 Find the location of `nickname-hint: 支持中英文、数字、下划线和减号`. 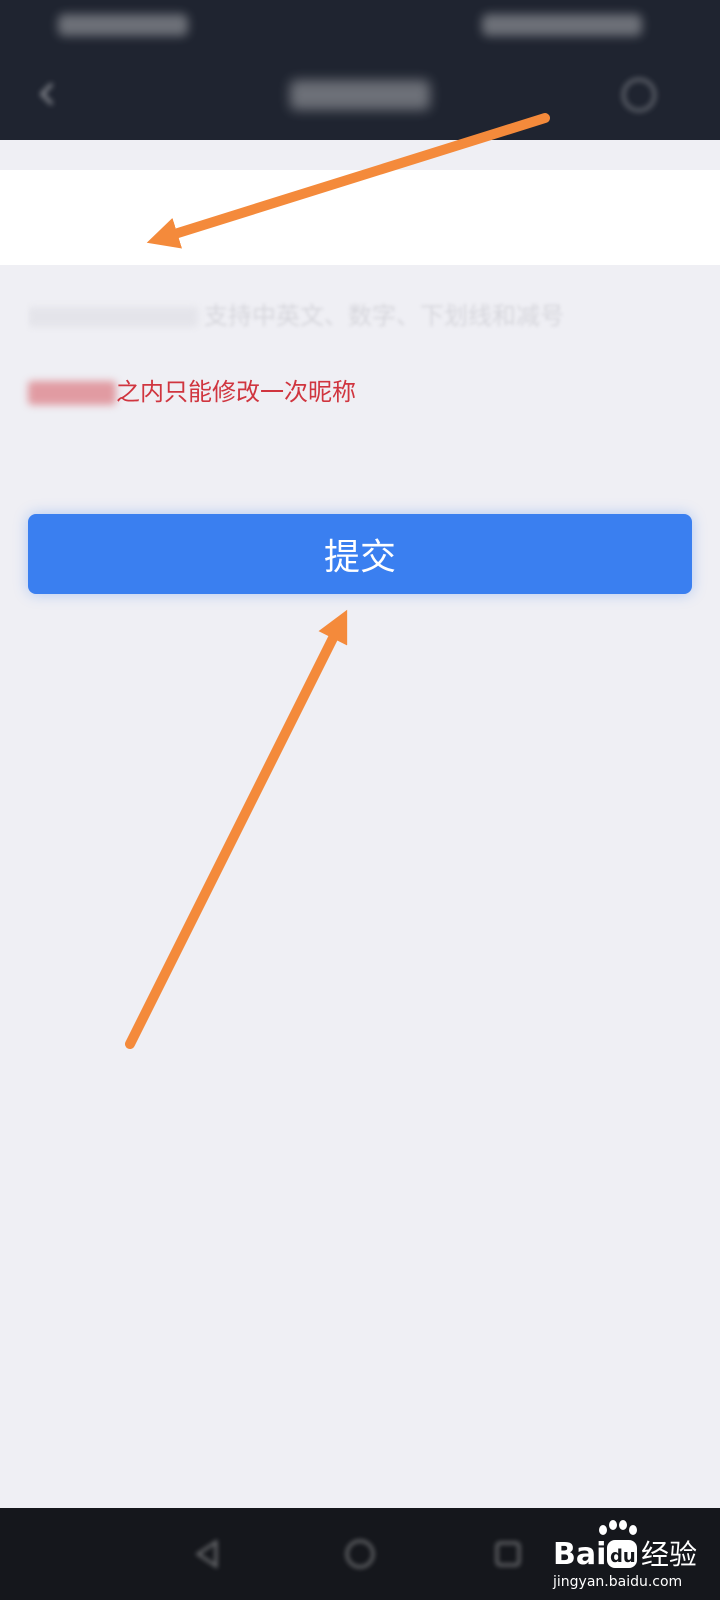

nickname-hint: 支持中英文、数字、下划线和减号 is located at coordinates (358, 313).